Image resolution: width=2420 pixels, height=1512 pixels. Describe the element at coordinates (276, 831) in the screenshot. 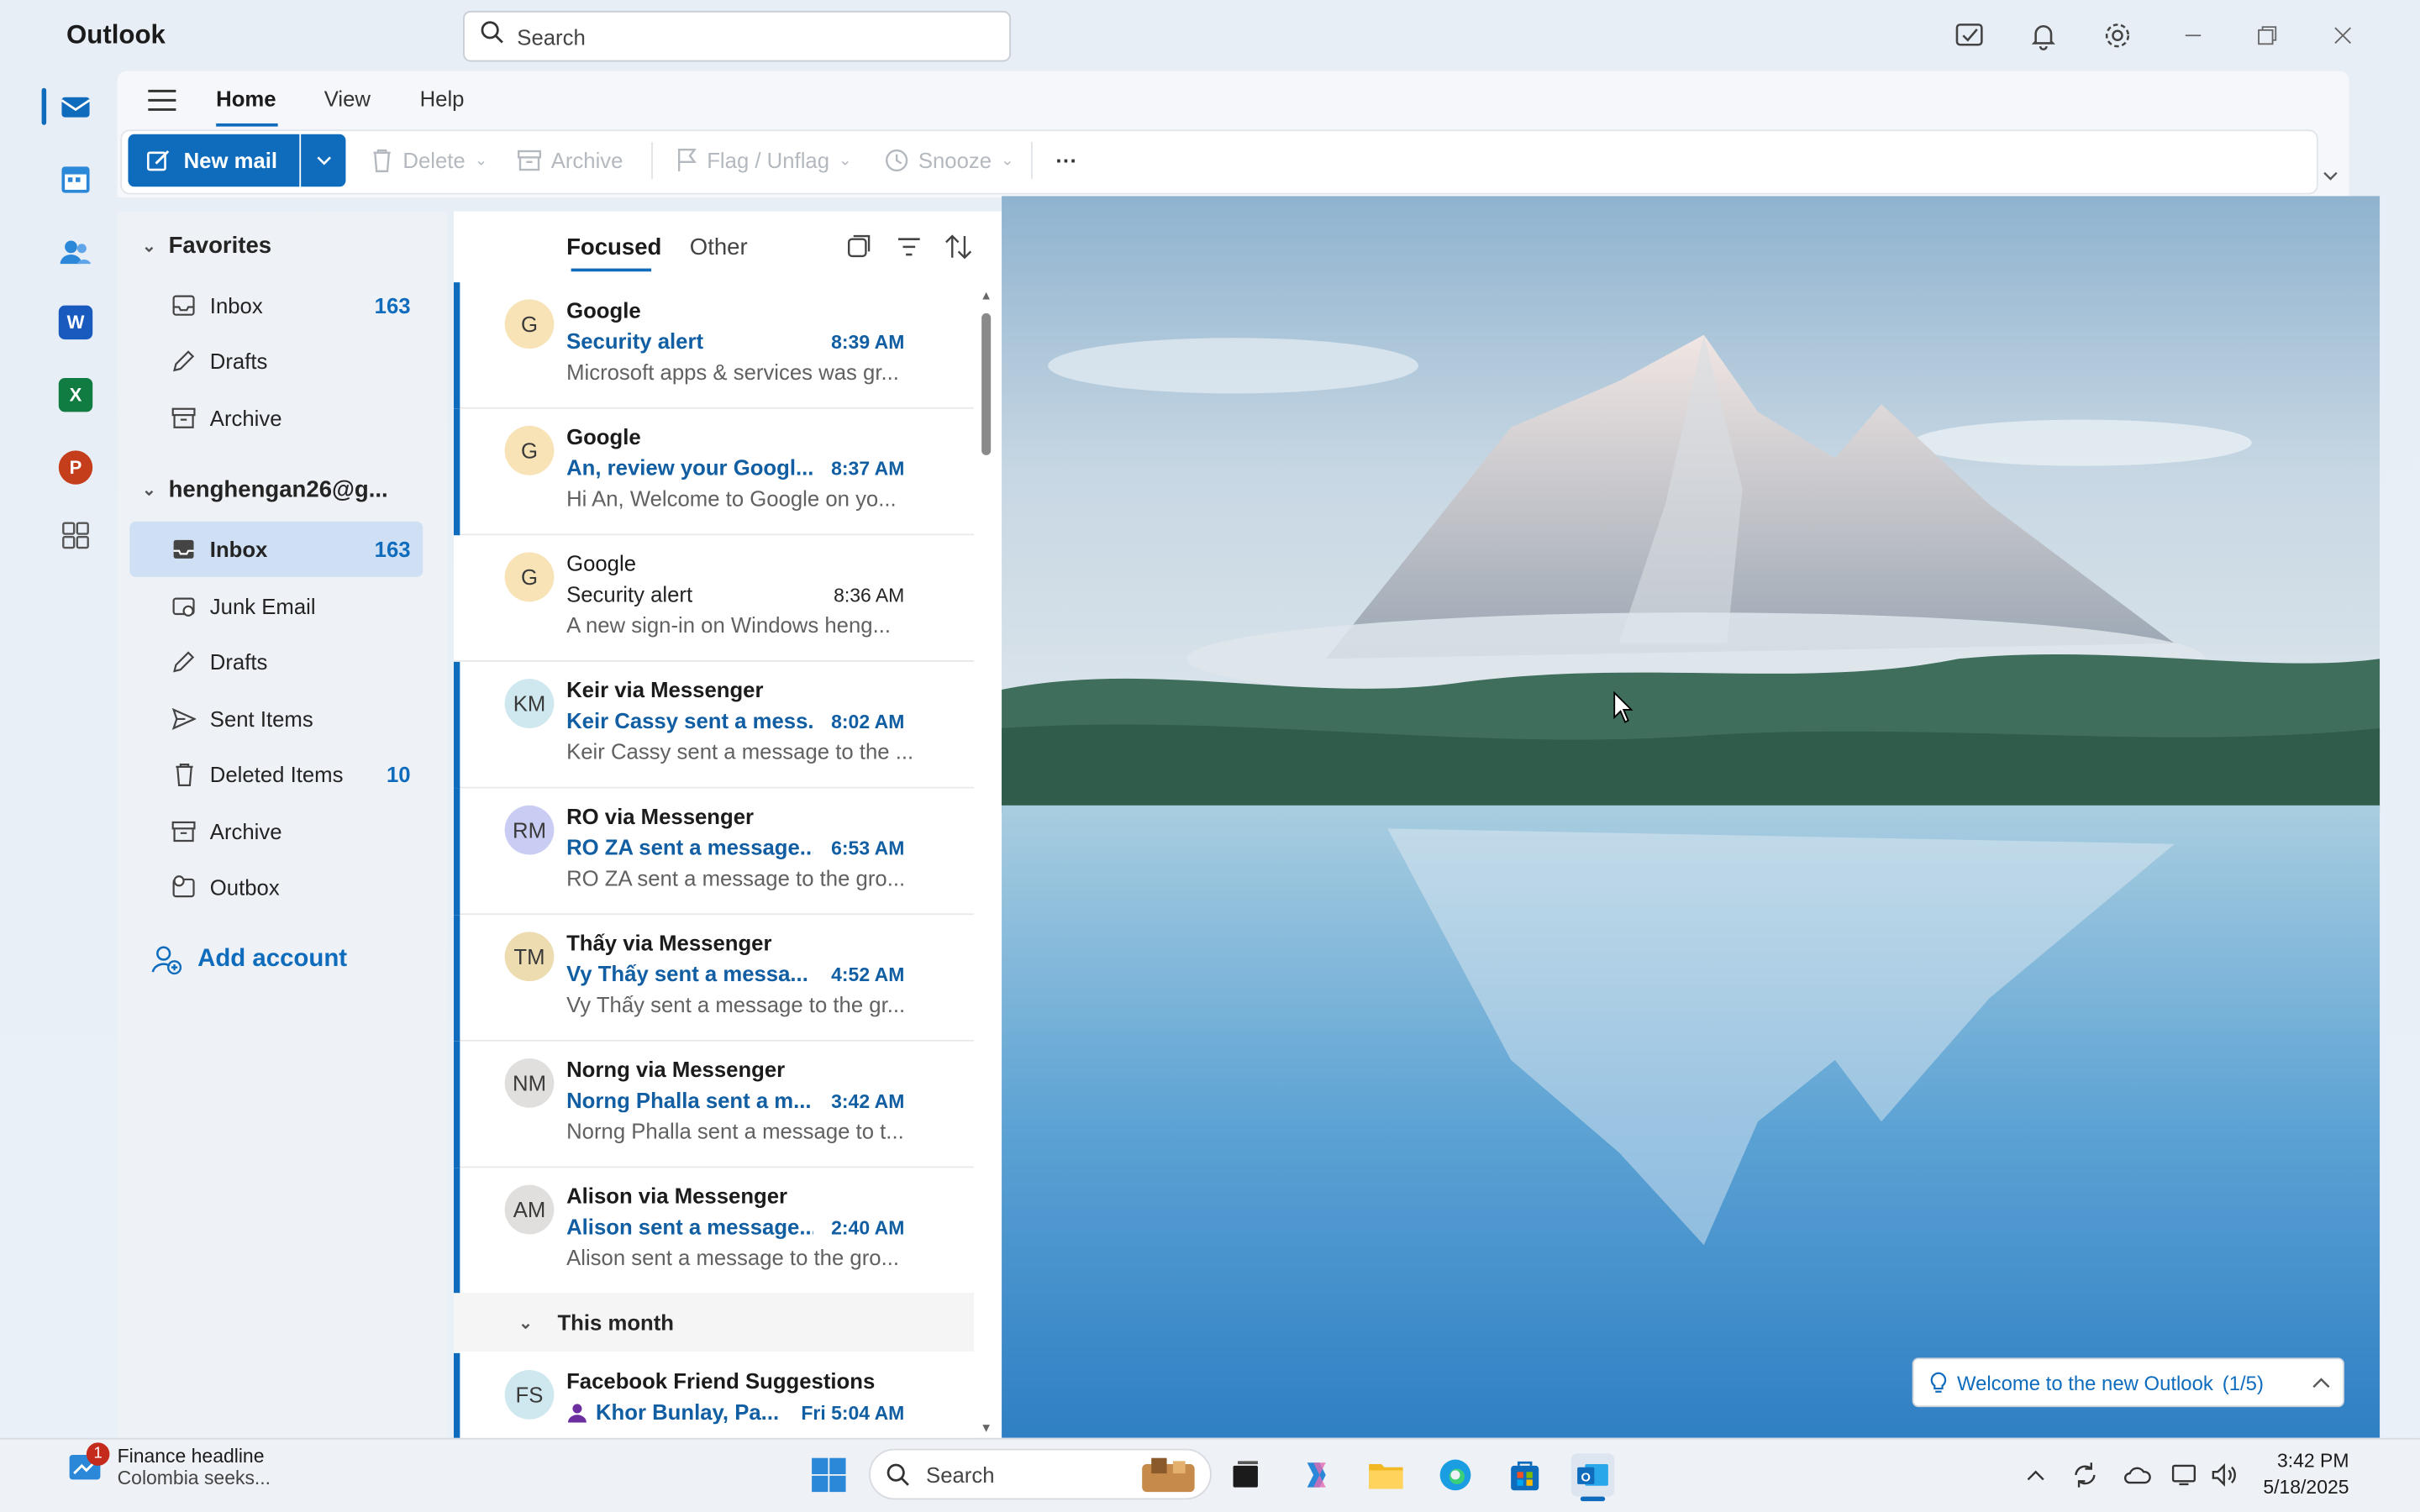

I see `folder-archive: Archive` at that location.